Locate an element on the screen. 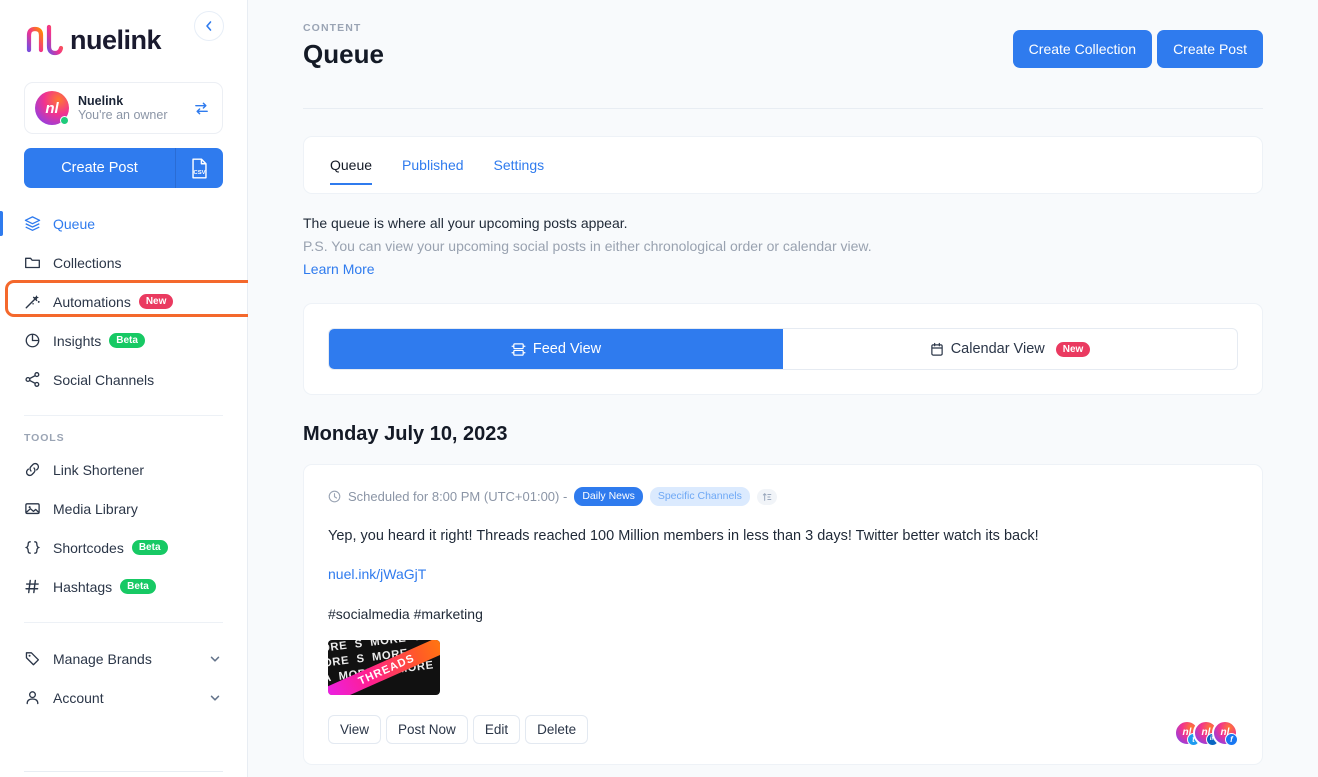  status-badge-beta: Beta is located at coordinates (138, 586).